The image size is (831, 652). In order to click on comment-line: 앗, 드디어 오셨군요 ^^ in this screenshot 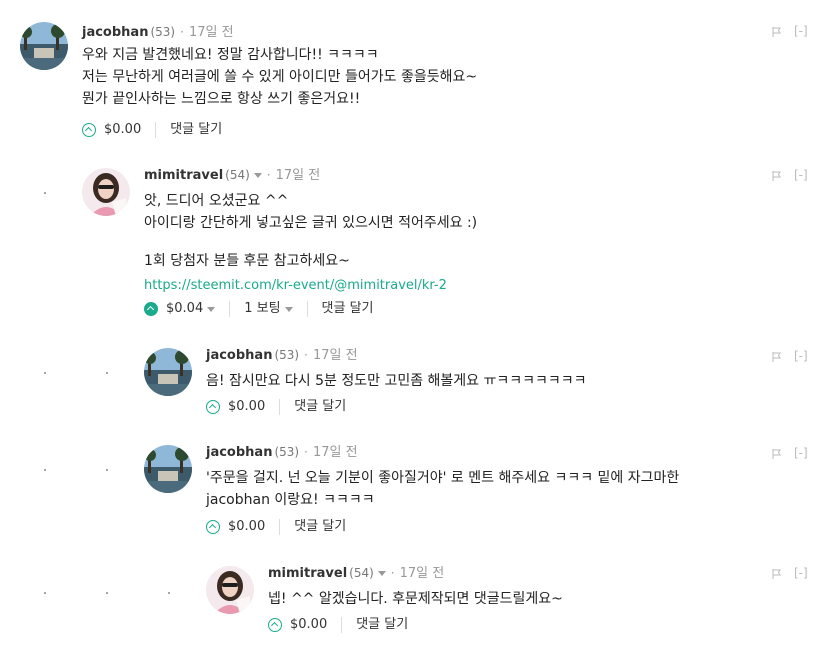, I will do `click(216, 201)`.